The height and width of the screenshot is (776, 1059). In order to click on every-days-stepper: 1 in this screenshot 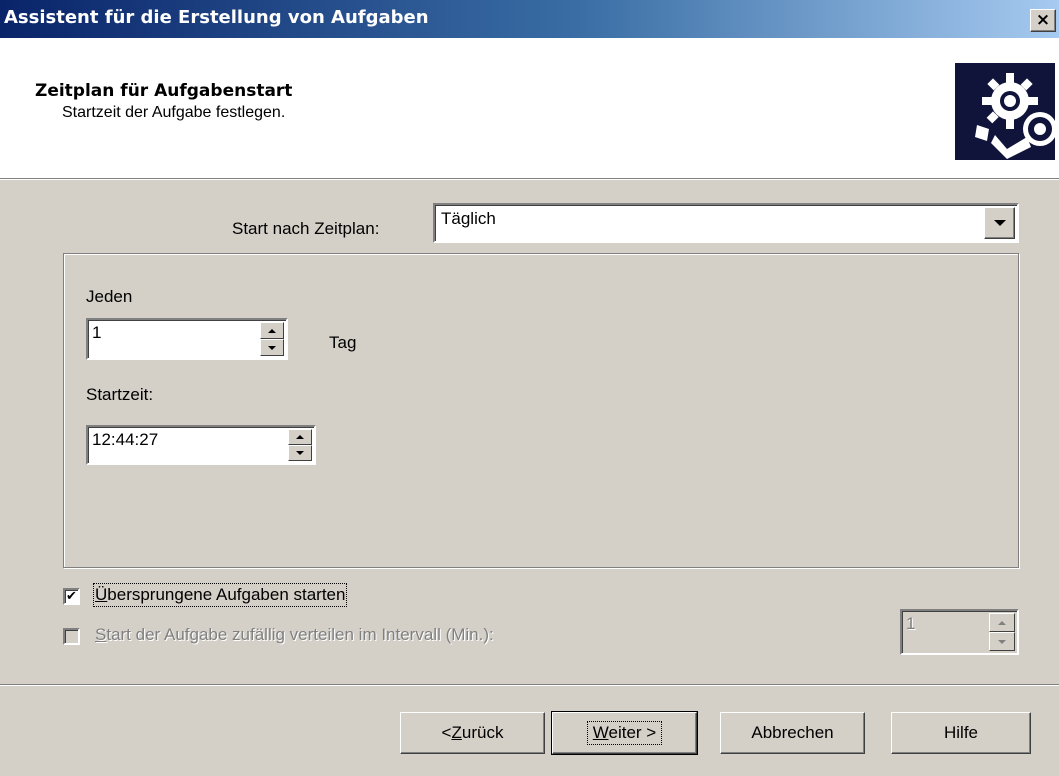, I will do `click(187, 339)`.